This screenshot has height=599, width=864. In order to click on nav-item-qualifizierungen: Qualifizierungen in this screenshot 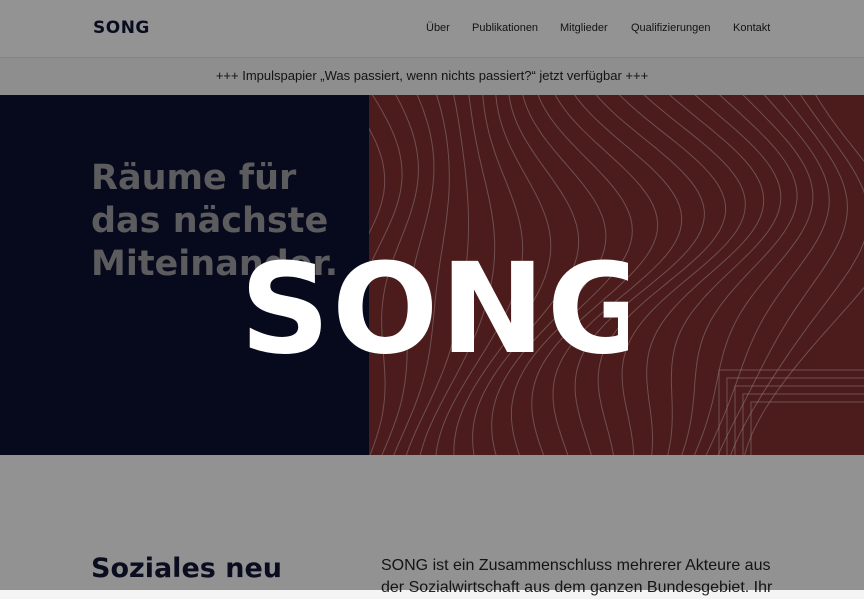, I will do `click(671, 28)`.